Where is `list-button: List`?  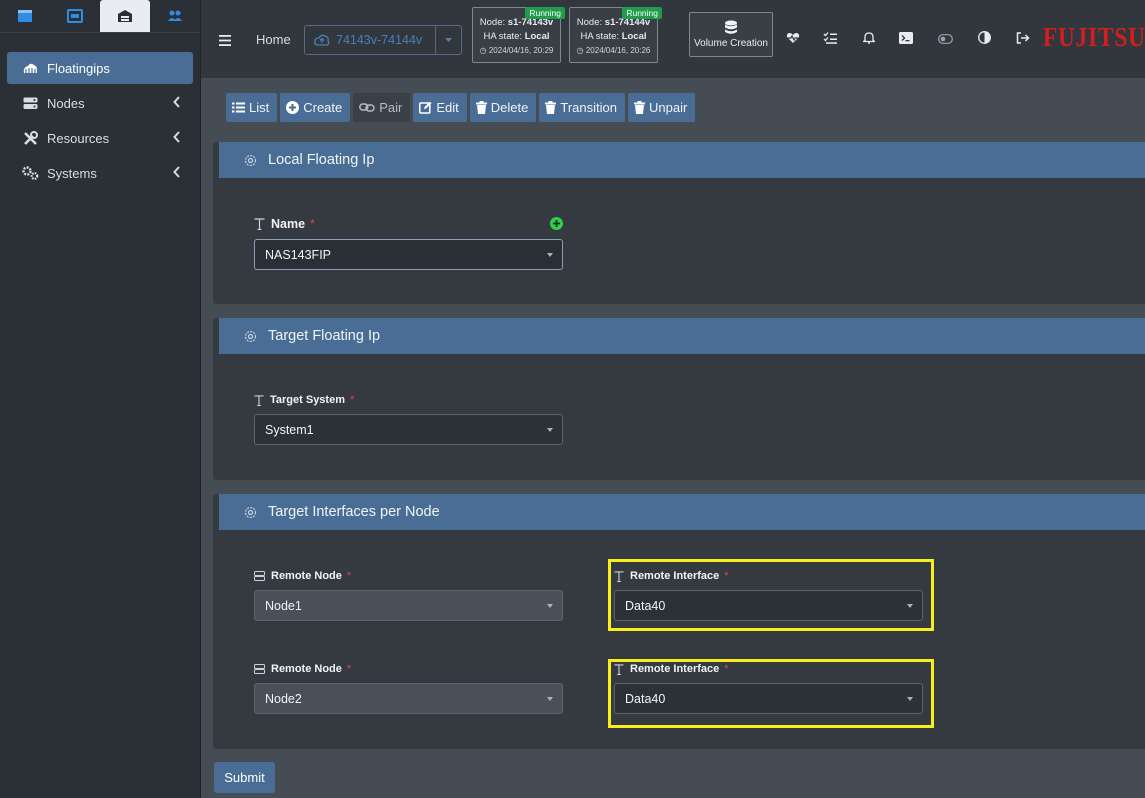
list-button: List is located at coordinates (252, 107).